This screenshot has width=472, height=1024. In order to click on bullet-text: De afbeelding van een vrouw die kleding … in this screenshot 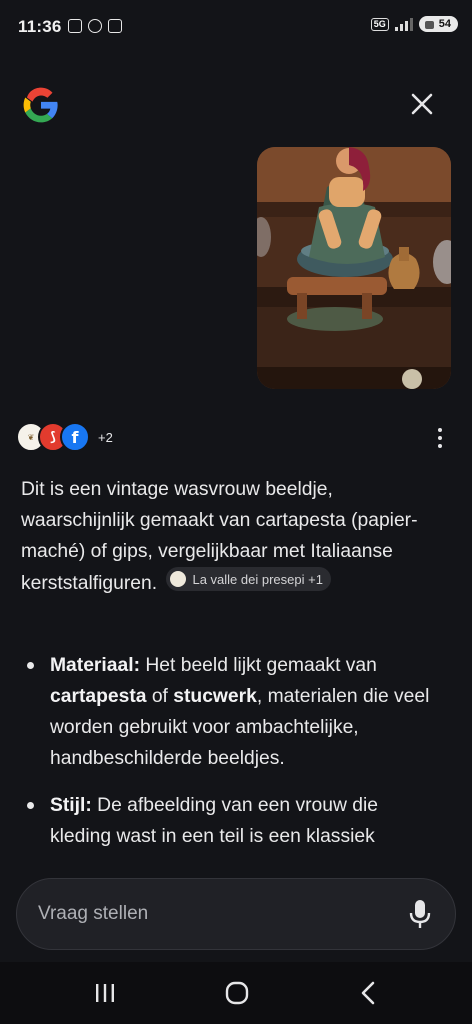, I will do `click(214, 821)`.